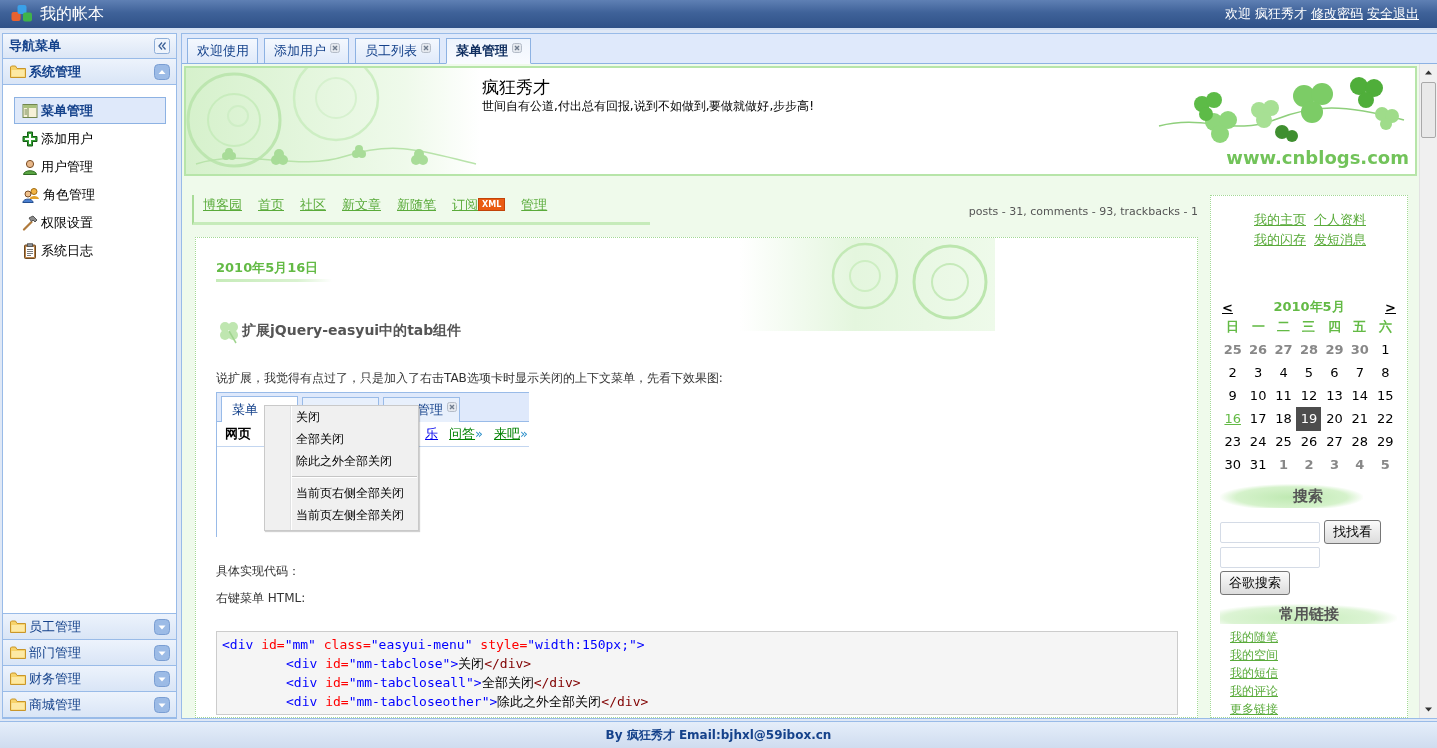 The height and width of the screenshot is (748, 1437). What do you see at coordinates (261, 598) in the screenshot?
I see `post-paragraph: 右键菜单 HTML:` at bounding box center [261, 598].